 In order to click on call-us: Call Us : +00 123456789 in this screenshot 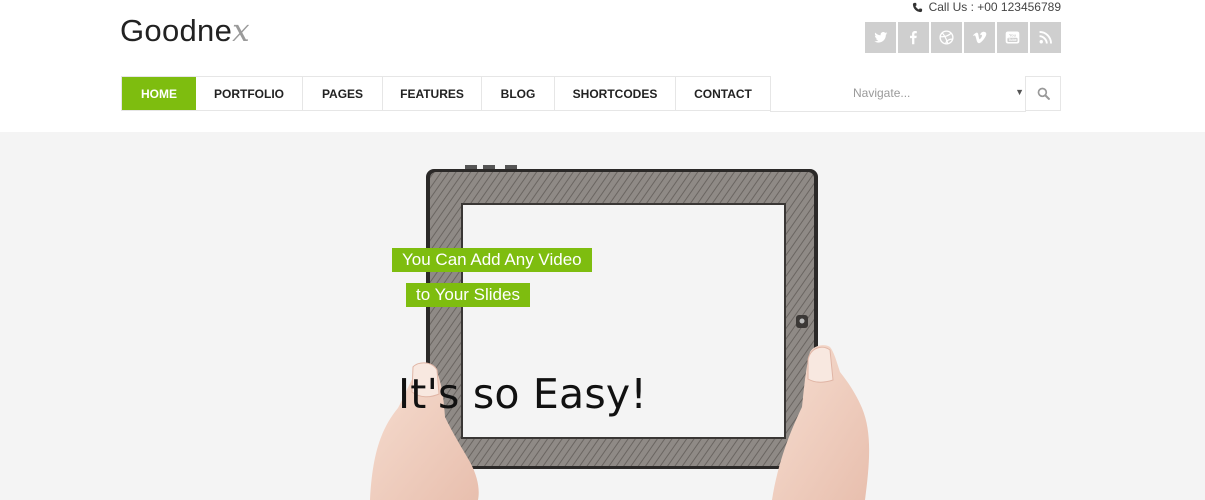, I will do `click(986, 7)`.